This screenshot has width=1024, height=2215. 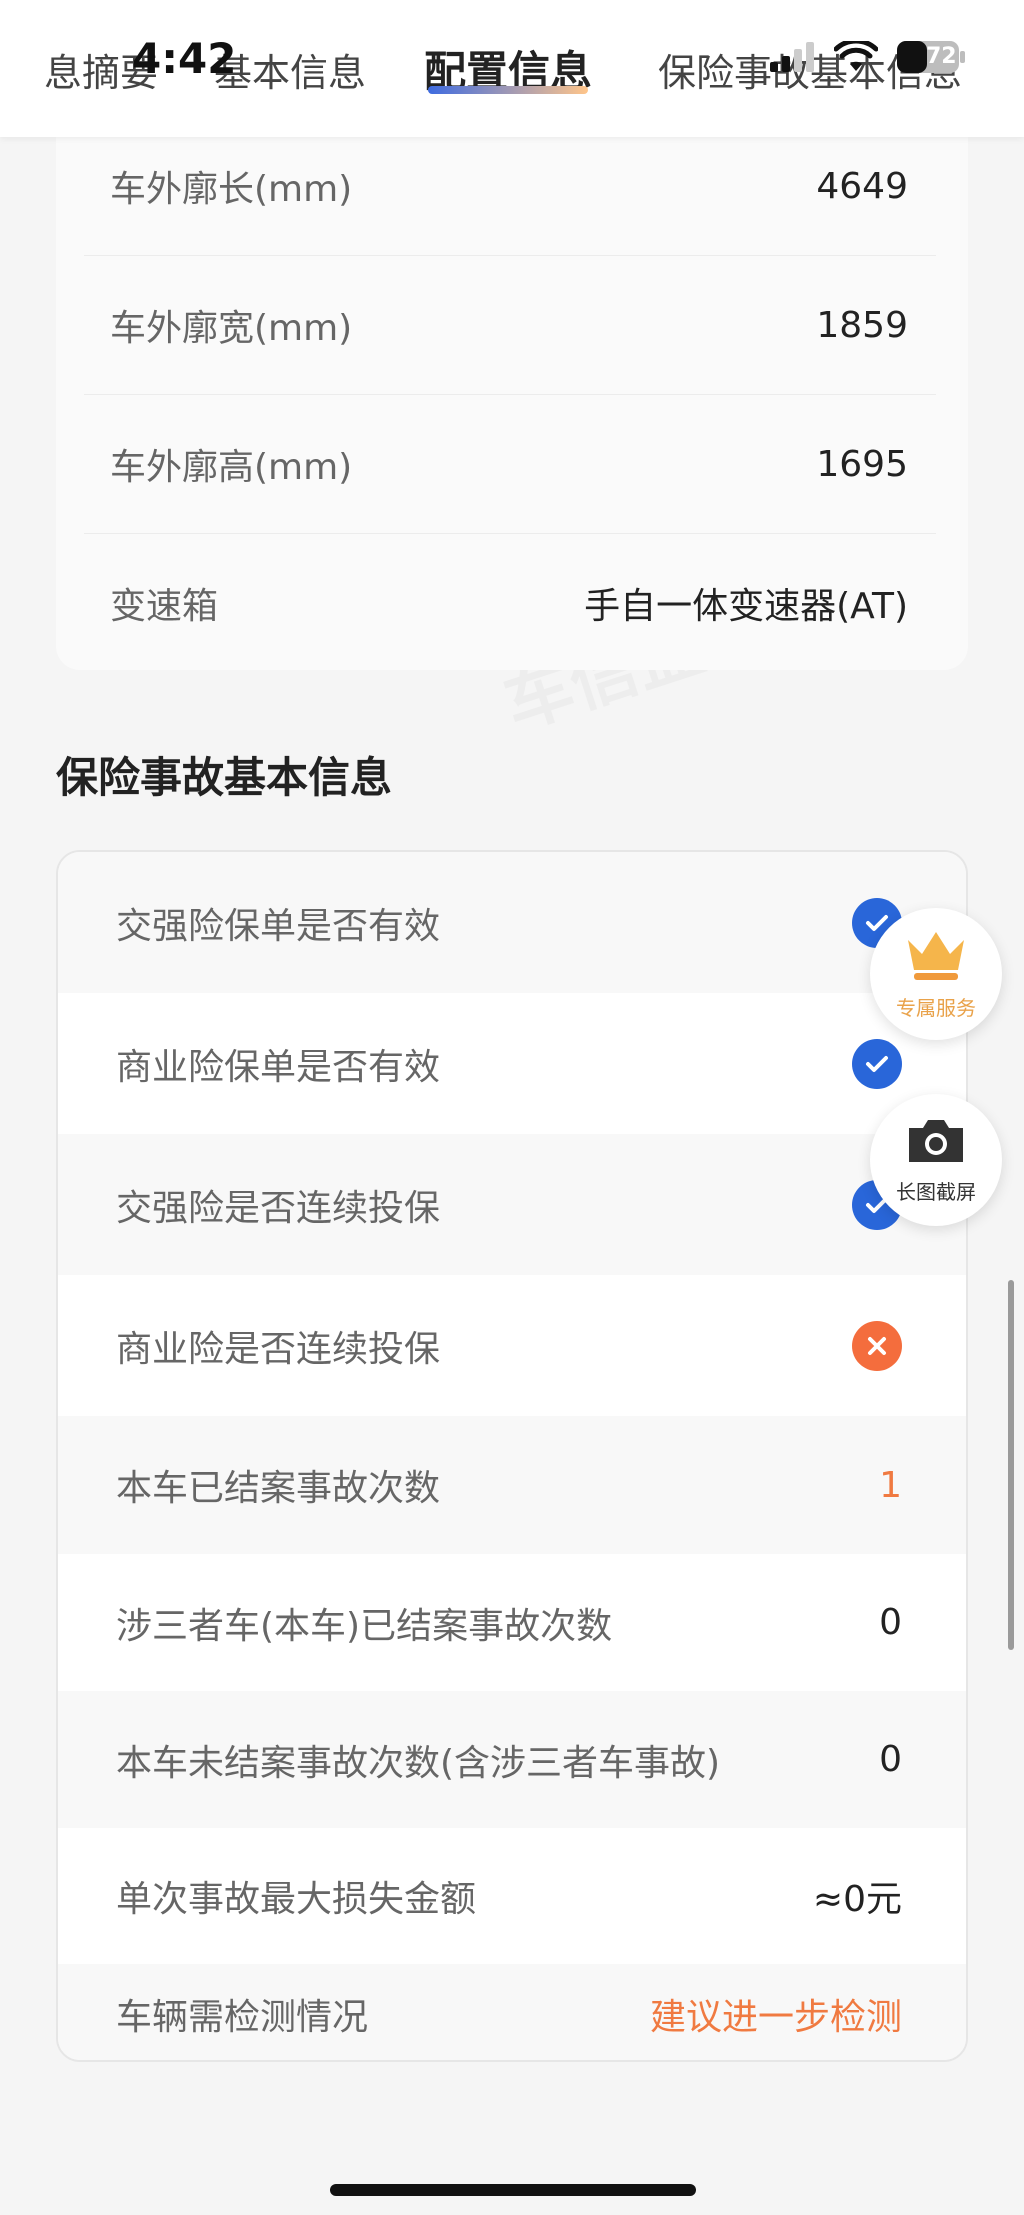 What do you see at coordinates (512, 1204) in the screenshot?
I see `insurance-row: 交强险是否连续投保` at bounding box center [512, 1204].